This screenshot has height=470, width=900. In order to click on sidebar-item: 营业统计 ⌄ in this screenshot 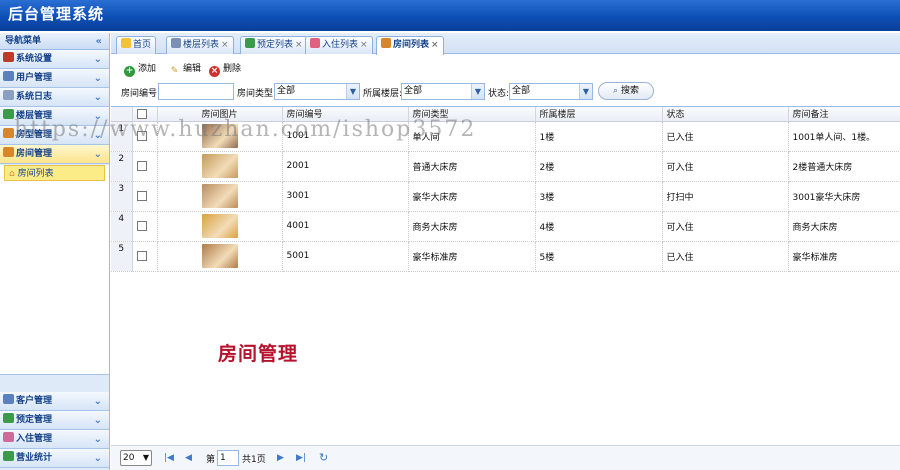, I will do `click(54, 458)`.